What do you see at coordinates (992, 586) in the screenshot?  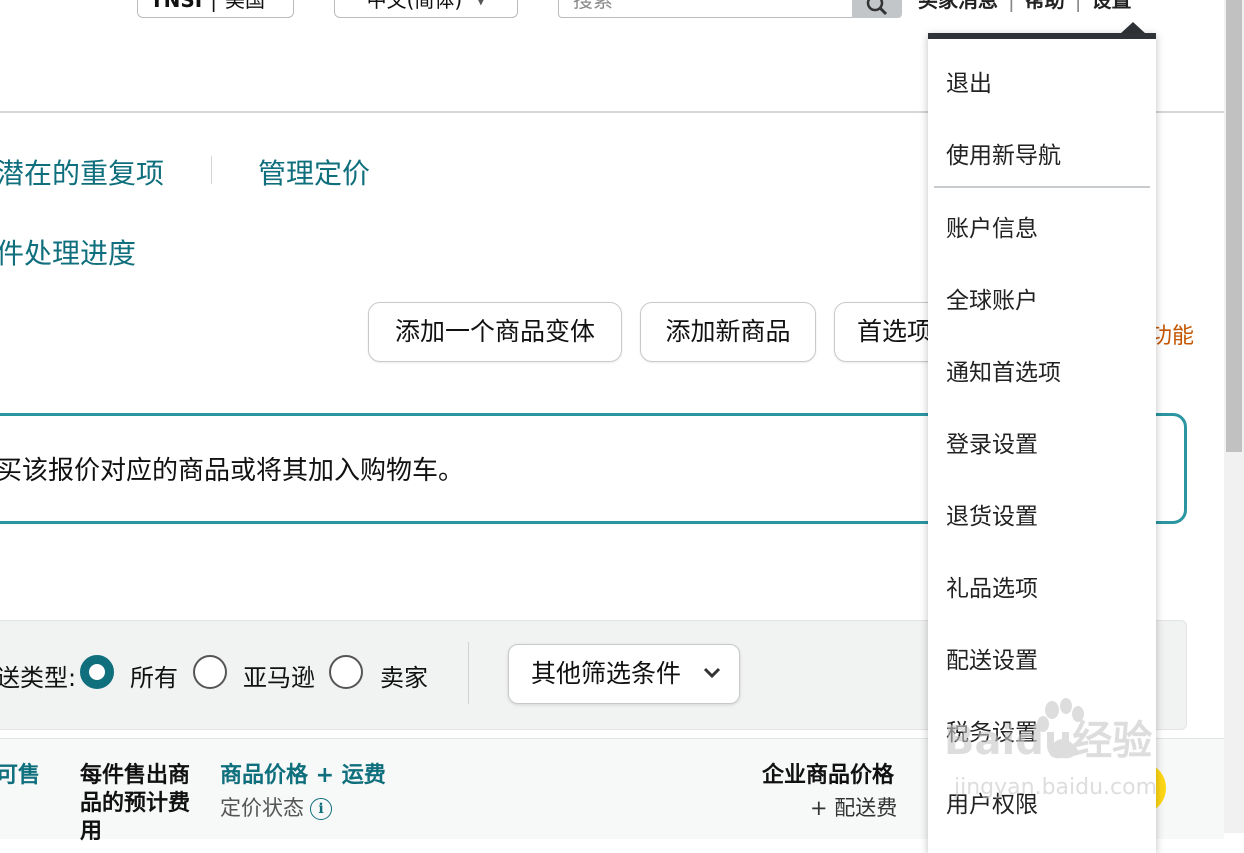 I see `menu-item-gift-options: 礼品选项` at bounding box center [992, 586].